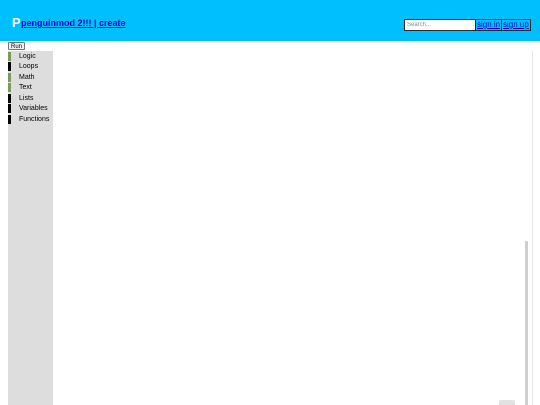 The width and height of the screenshot is (540, 405). Describe the element at coordinates (516, 25) in the screenshot. I see `sign-up-link: sign up` at that location.